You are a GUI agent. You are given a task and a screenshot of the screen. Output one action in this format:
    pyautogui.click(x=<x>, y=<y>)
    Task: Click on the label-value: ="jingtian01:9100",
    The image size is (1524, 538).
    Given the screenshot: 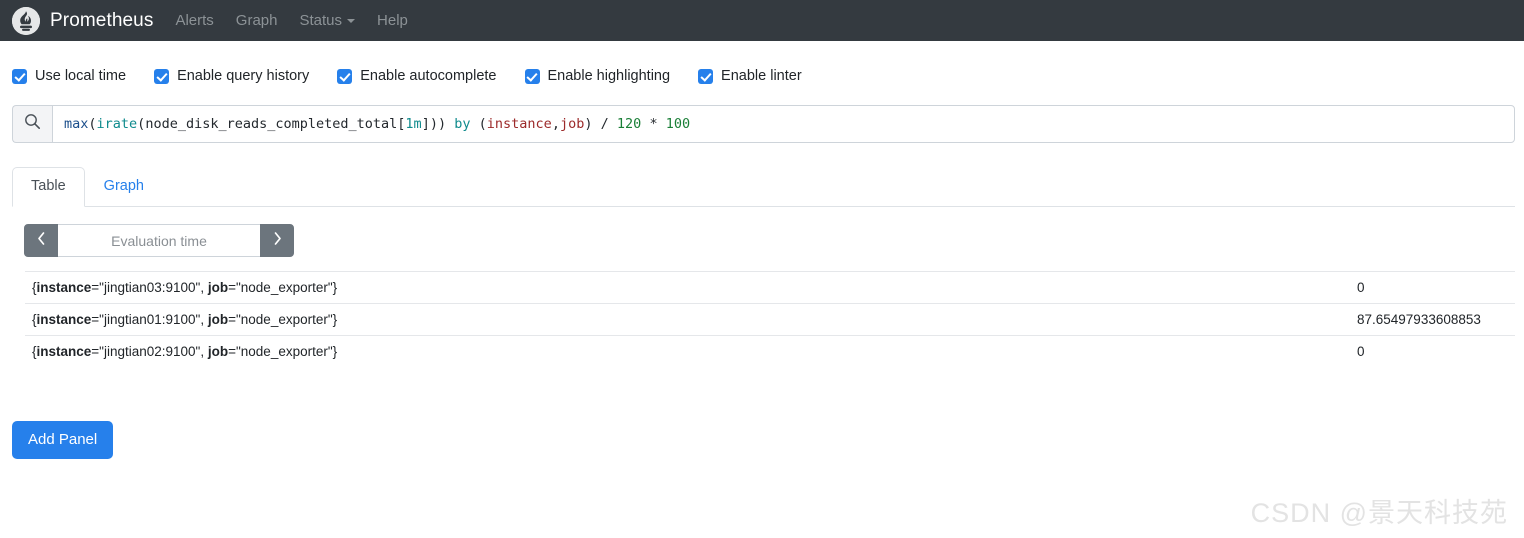 What is the action you would take?
    pyautogui.click(x=149, y=319)
    